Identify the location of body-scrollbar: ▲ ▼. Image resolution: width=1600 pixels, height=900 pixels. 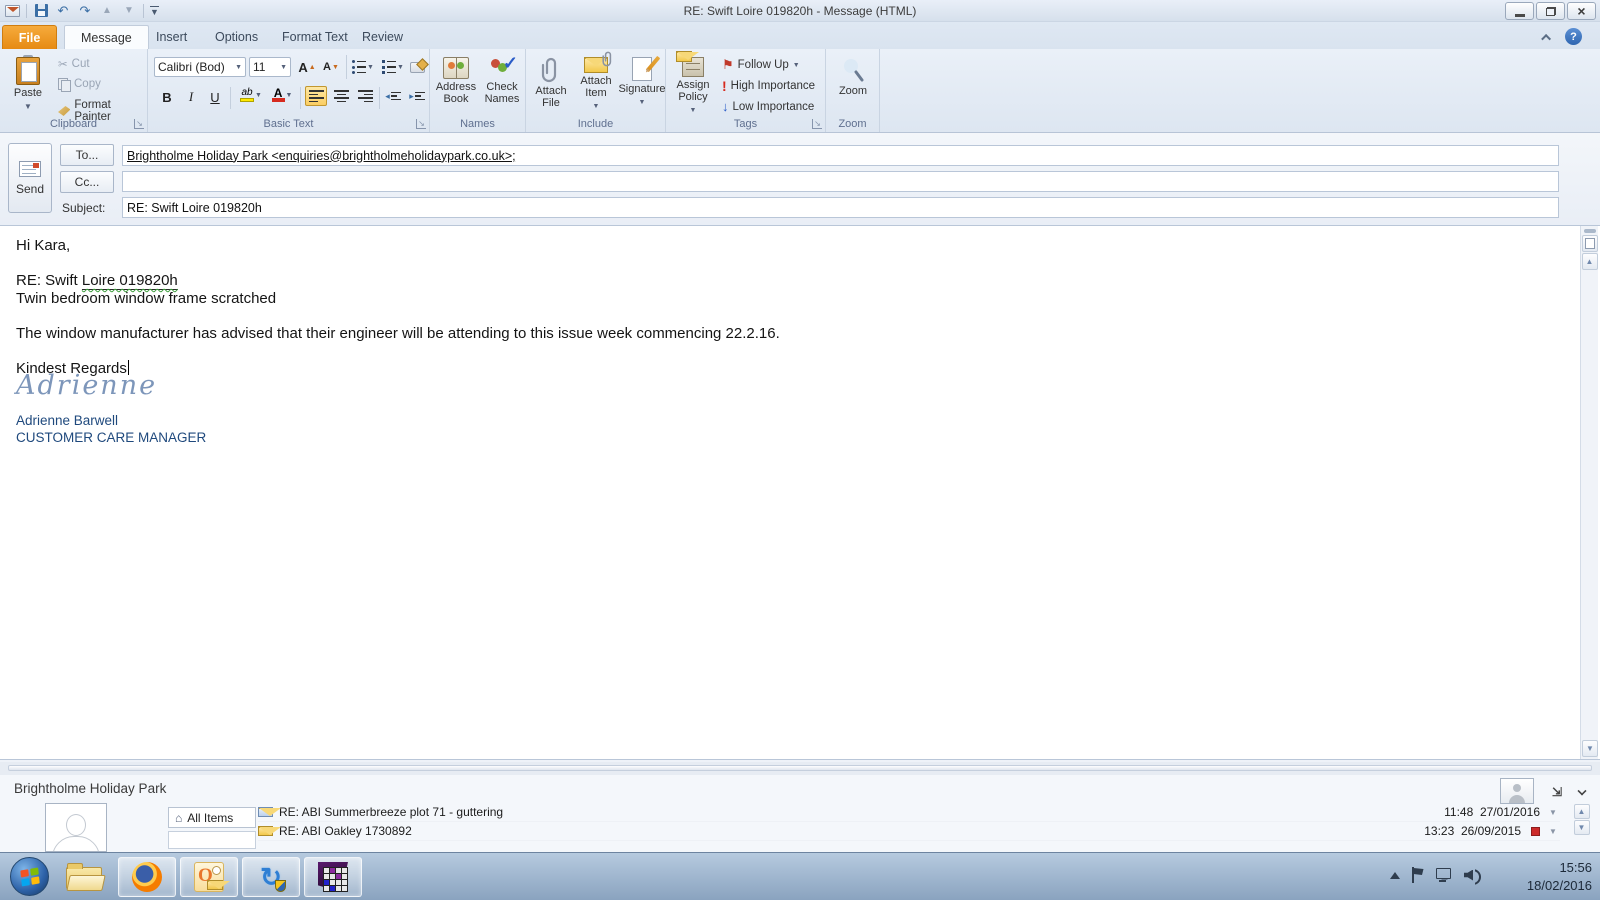
(1589, 492).